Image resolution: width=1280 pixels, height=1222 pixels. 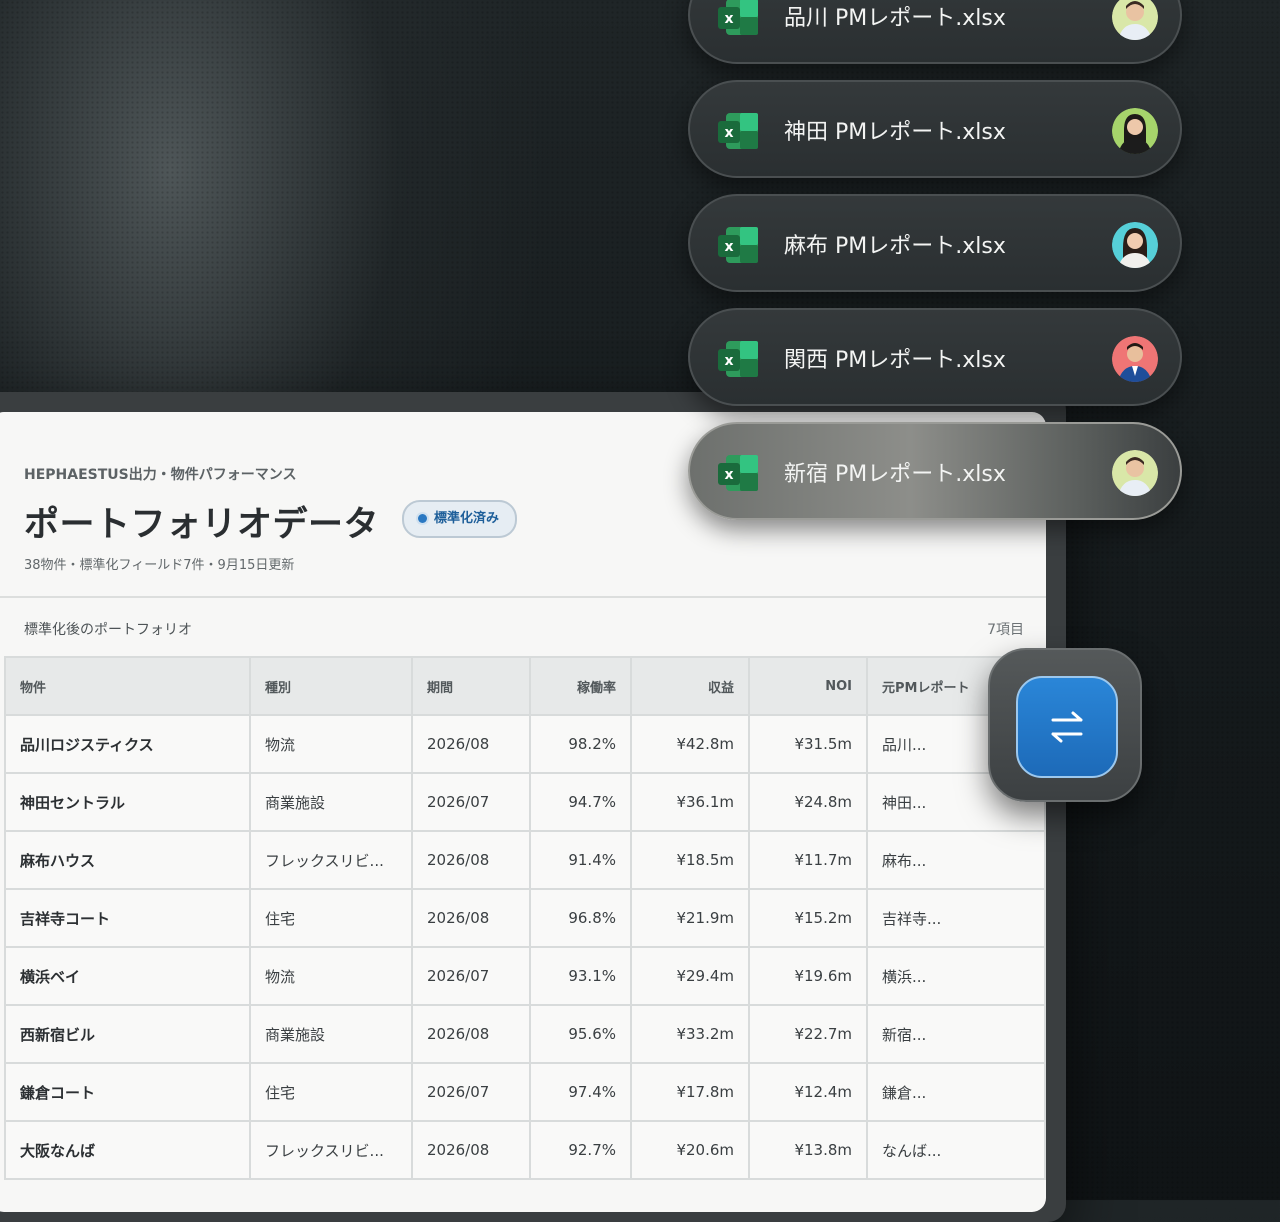 I want to click on column-header: 種別, so click(x=331, y=686).